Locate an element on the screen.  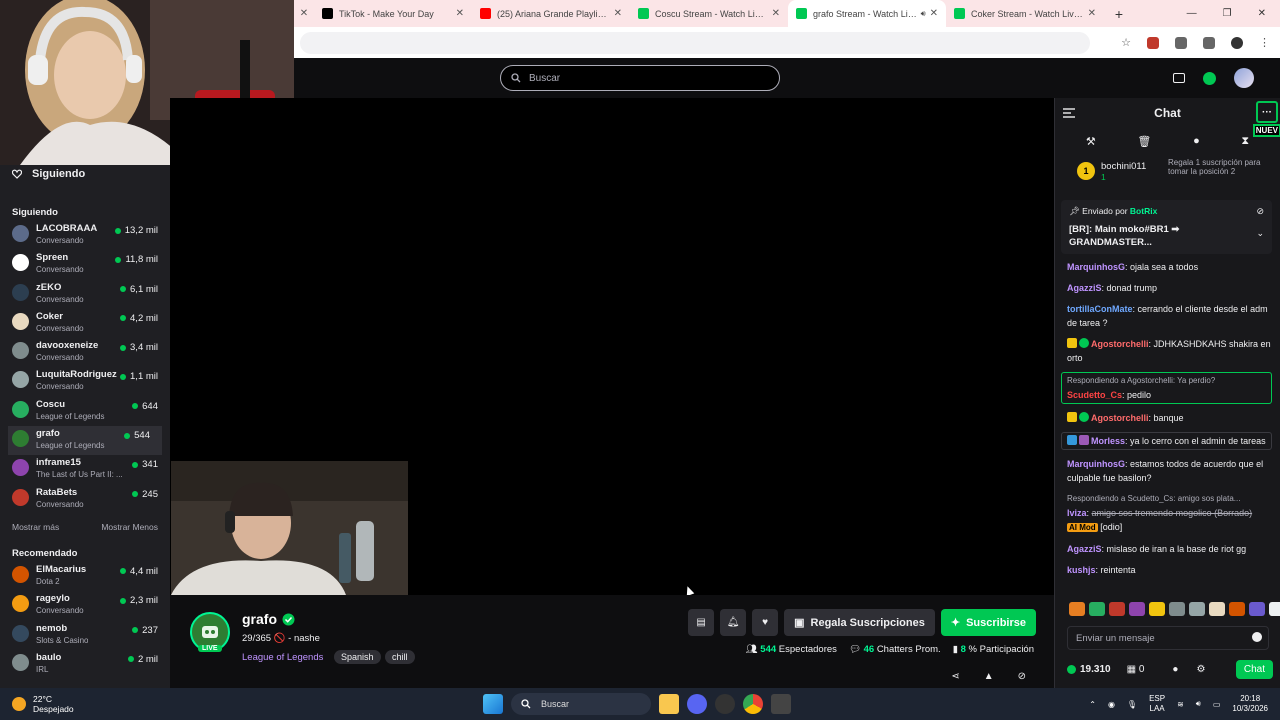
gear-icon: ⚙ is located at coordinates (1200, 669).